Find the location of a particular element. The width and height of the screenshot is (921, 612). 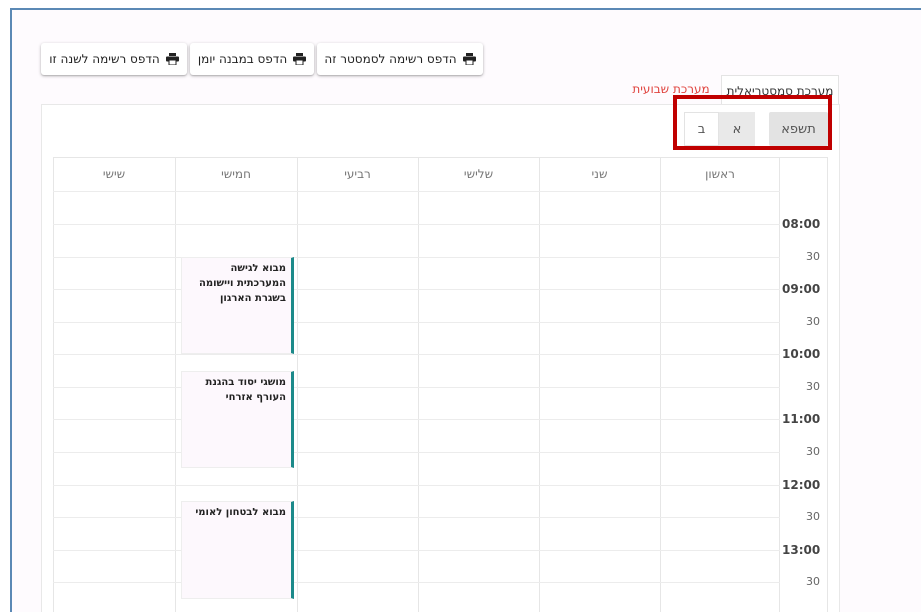

time-label: 08:00 is located at coordinates (801, 224).